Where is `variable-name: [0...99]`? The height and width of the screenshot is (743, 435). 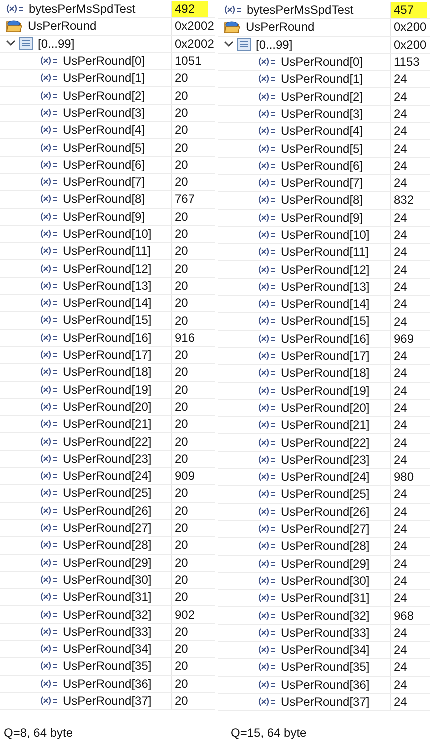
variable-name: [0...99] is located at coordinates (56, 44).